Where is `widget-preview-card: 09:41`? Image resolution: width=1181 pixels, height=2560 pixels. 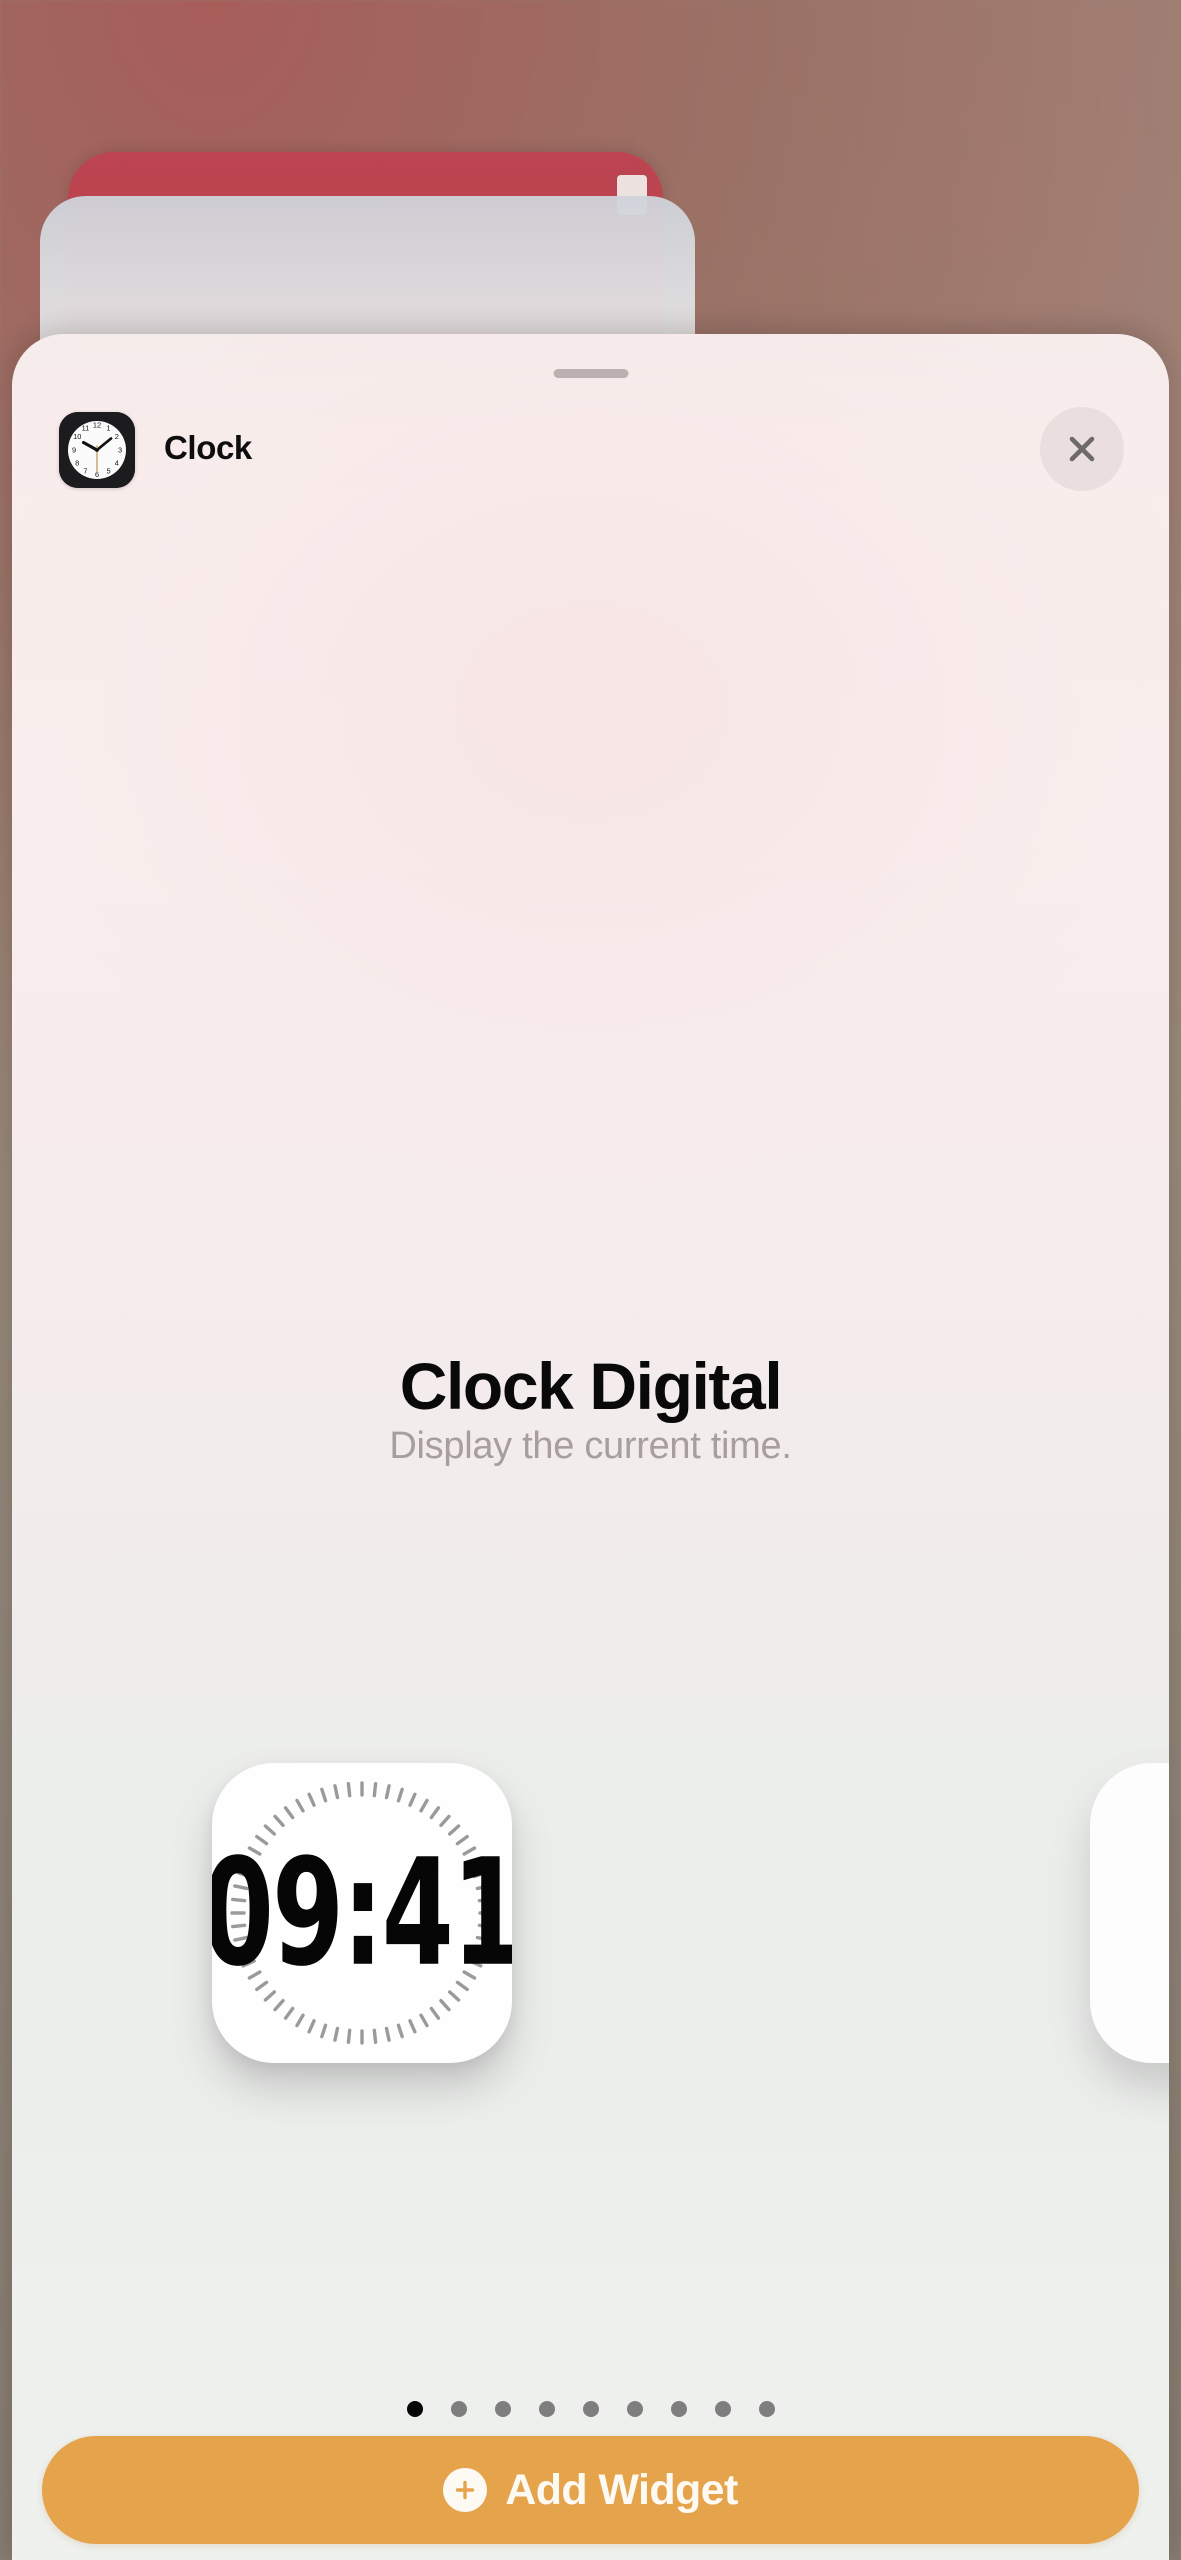
widget-preview-card: 09:41 is located at coordinates (362, 1913).